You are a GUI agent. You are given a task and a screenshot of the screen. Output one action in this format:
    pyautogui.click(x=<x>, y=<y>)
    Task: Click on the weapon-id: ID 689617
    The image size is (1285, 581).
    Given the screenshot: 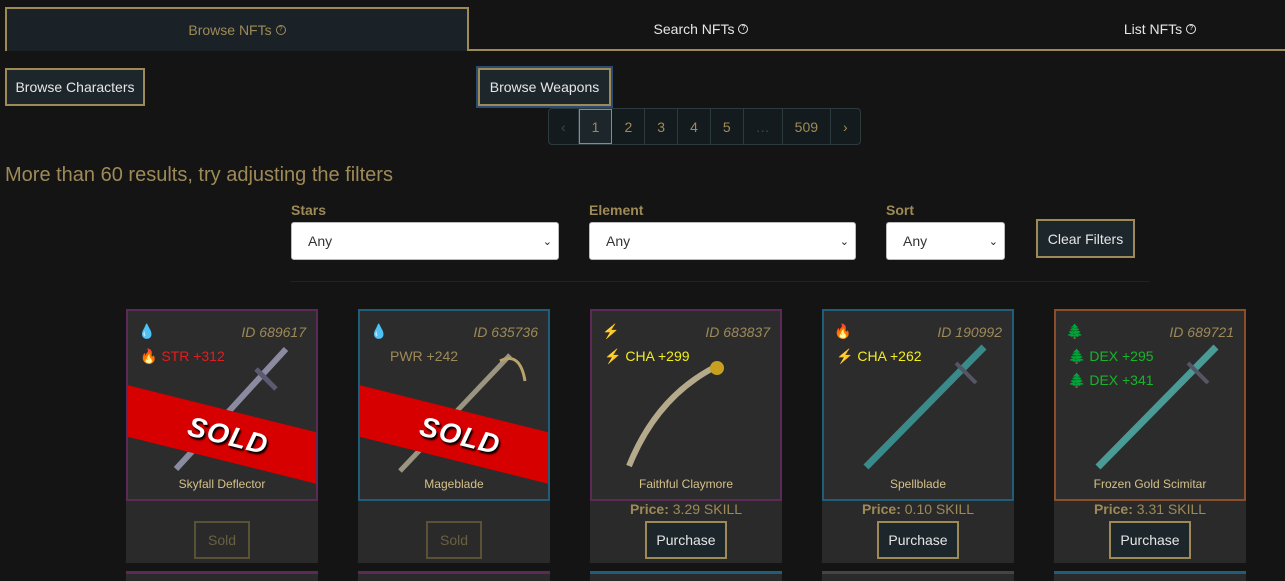 What is the action you would take?
    pyautogui.click(x=273, y=332)
    